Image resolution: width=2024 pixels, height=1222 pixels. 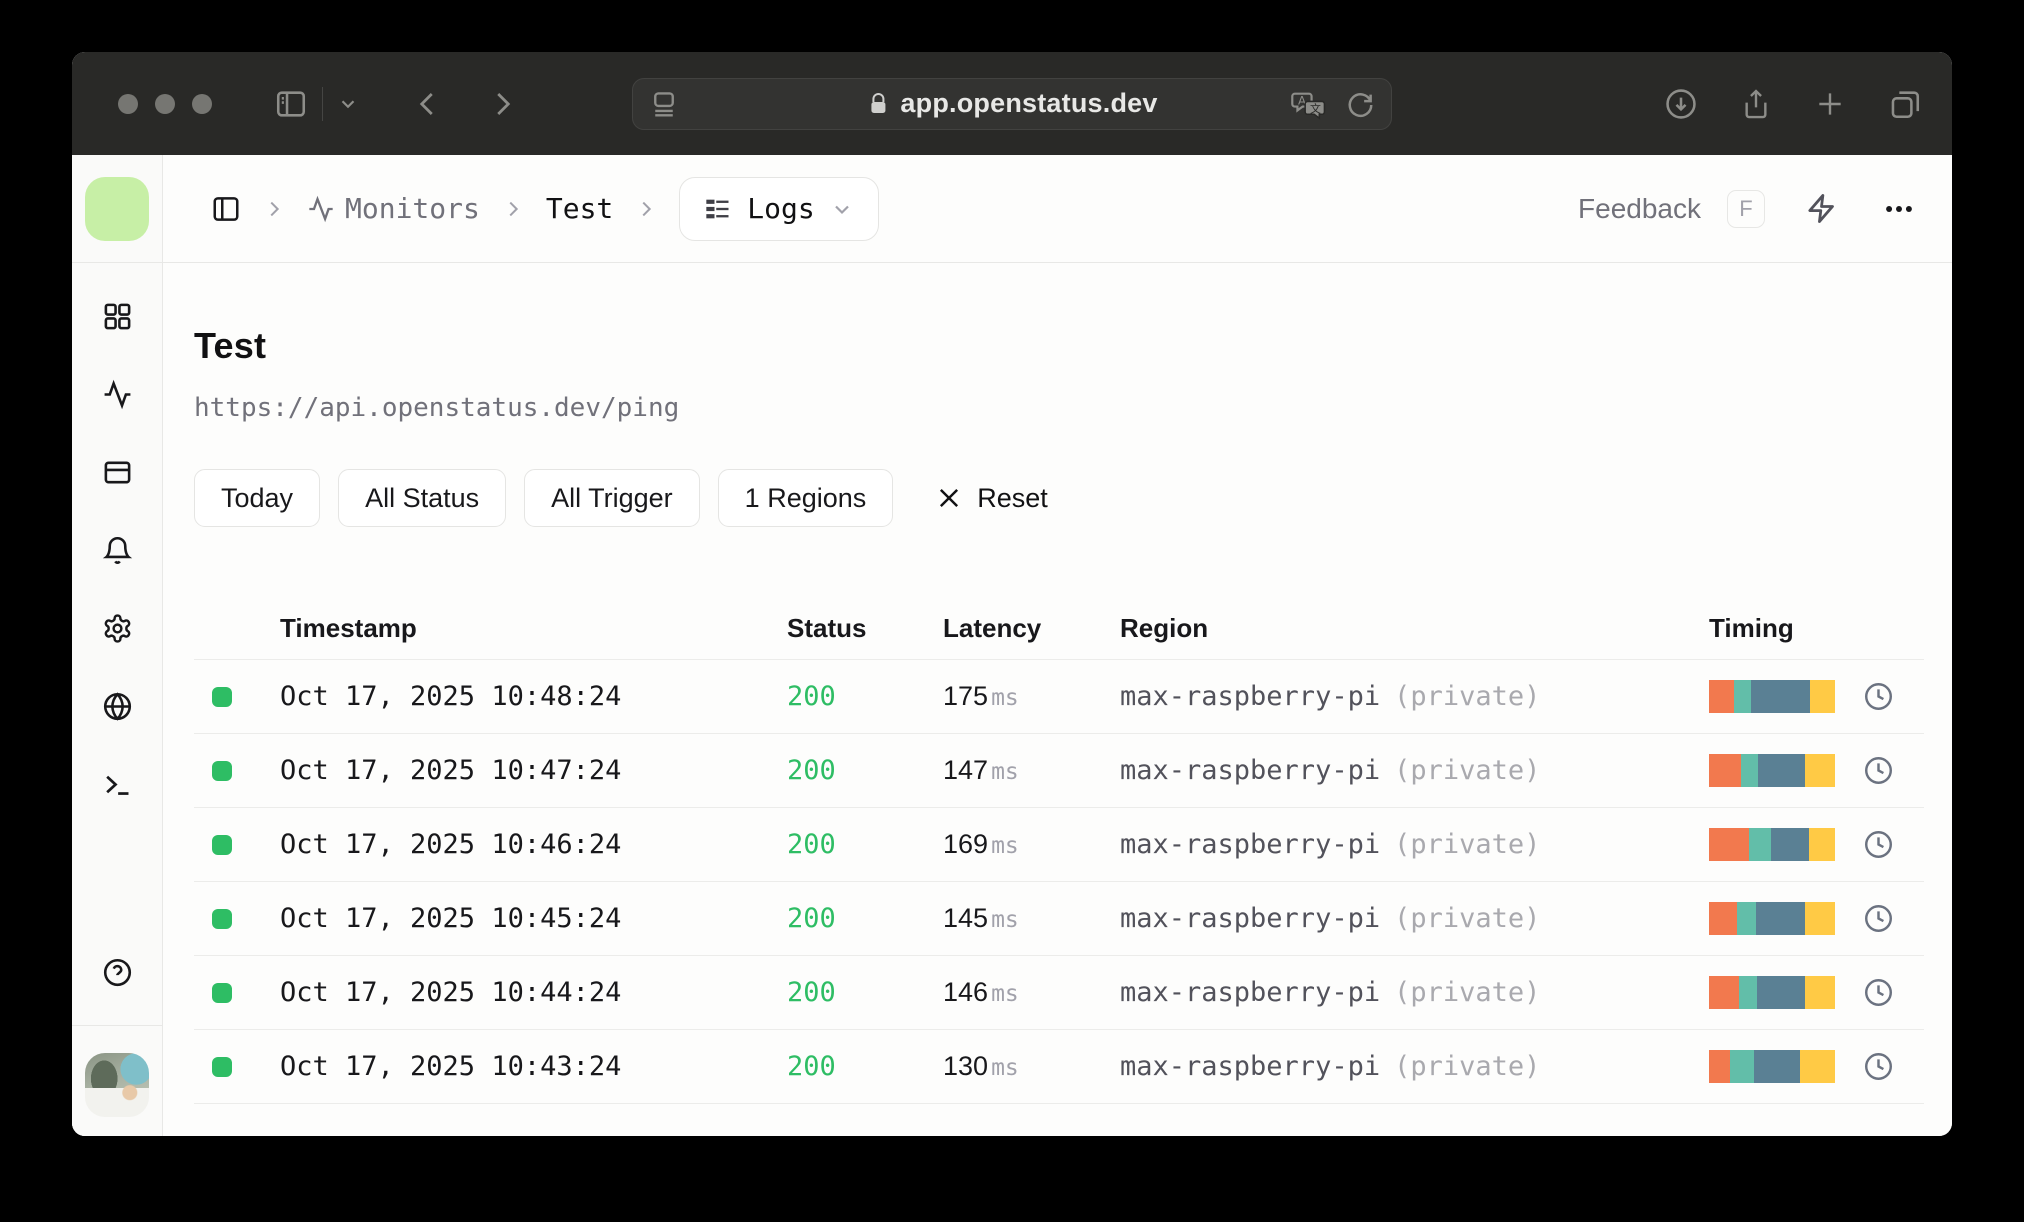 I want to click on sidebar-item-notifications, so click(x=117, y=553).